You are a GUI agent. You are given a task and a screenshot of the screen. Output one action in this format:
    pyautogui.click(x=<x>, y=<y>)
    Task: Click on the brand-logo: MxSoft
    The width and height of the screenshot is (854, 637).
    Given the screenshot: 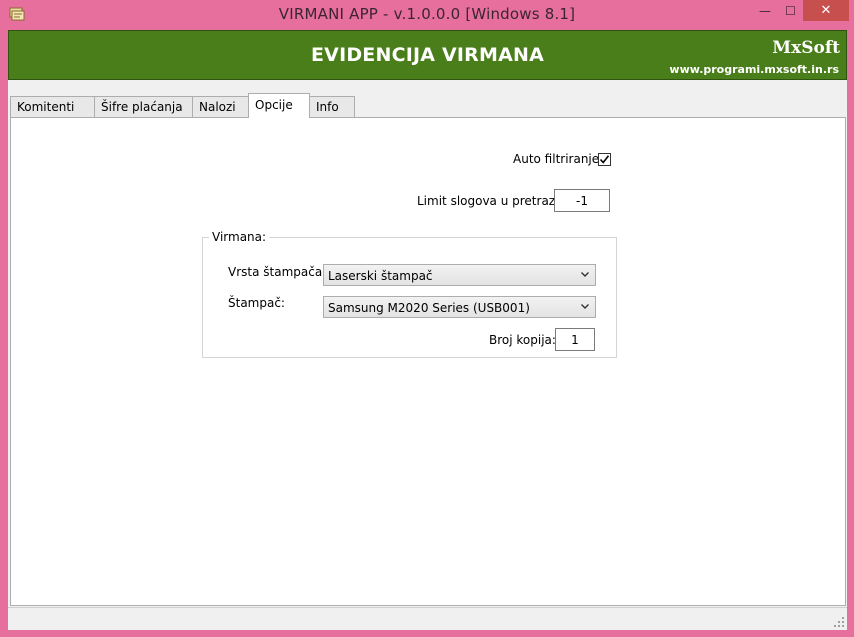 What is the action you would take?
    pyautogui.click(x=806, y=48)
    